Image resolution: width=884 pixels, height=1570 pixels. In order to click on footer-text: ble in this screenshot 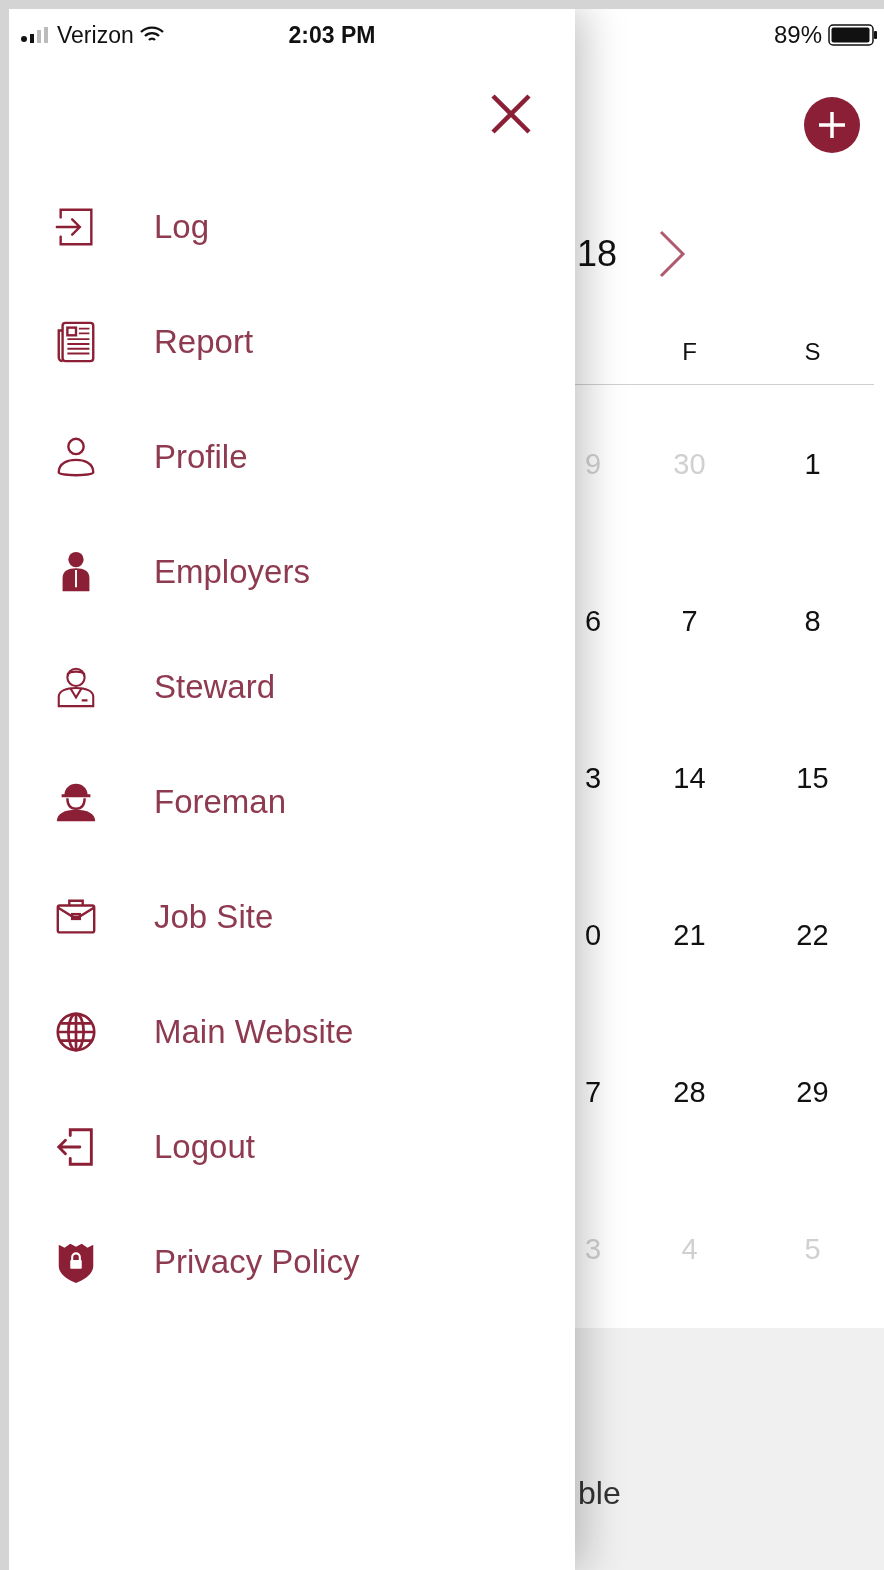, I will do `click(599, 1493)`.